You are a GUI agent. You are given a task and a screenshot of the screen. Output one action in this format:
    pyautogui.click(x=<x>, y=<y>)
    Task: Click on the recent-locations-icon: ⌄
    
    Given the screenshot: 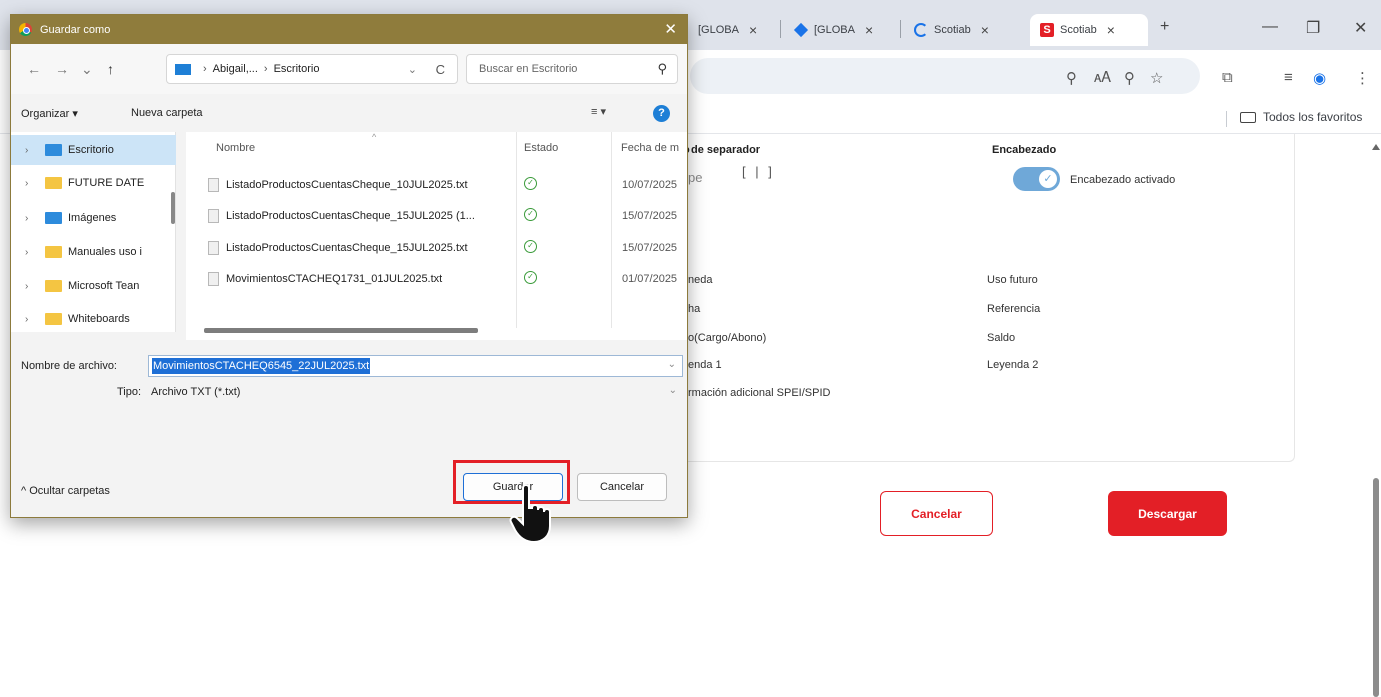 What is the action you would take?
    pyautogui.click(x=87, y=69)
    